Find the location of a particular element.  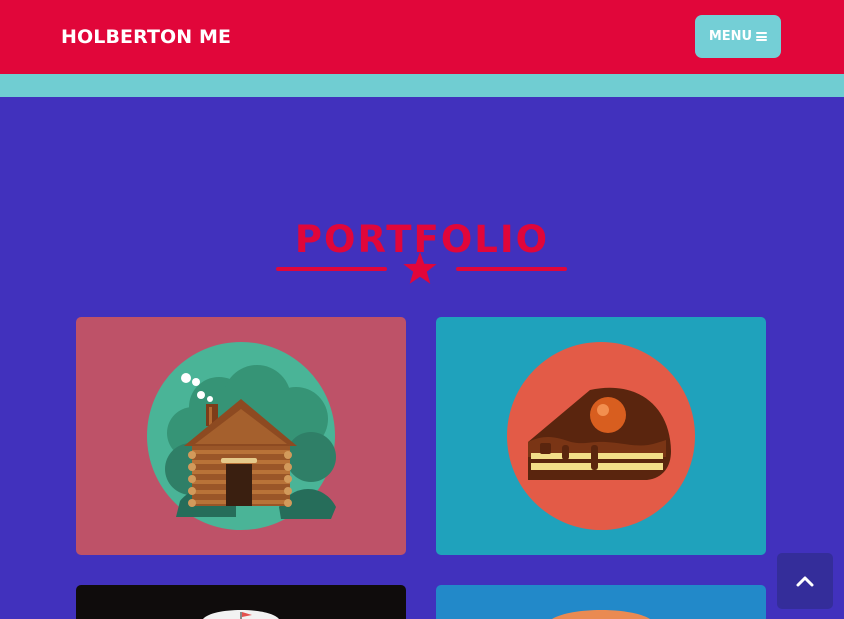

hamburger-icon is located at coordinates (762, 36).